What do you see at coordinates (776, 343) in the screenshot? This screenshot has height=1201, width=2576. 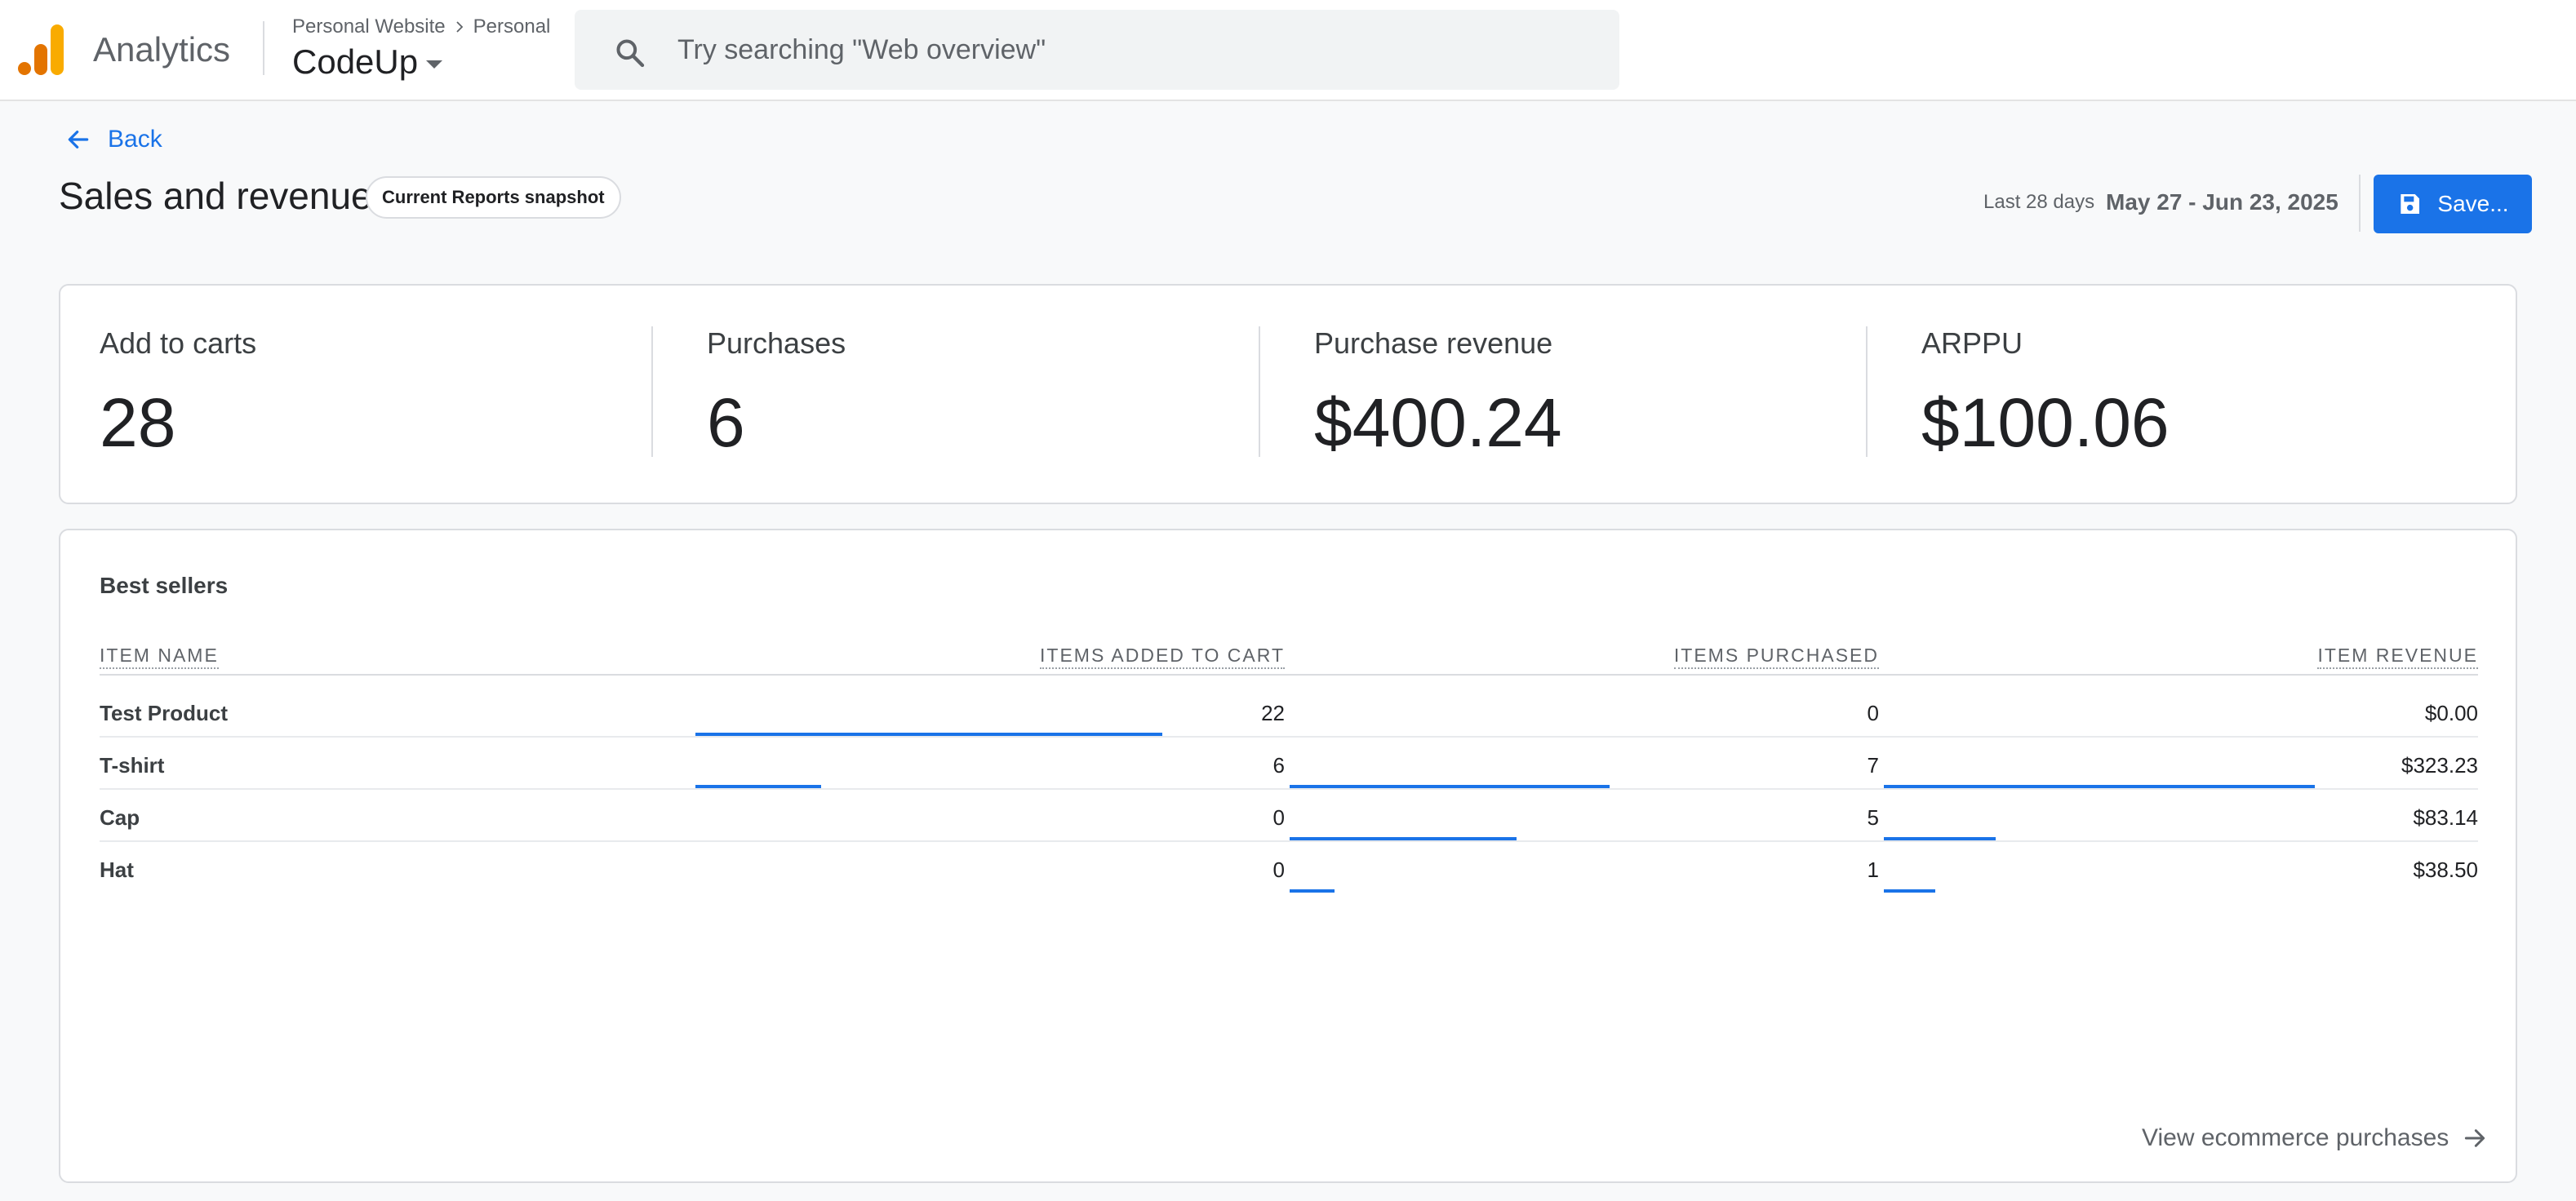 I see `kpi-label: Purchases` at bounding box center [776, 343].